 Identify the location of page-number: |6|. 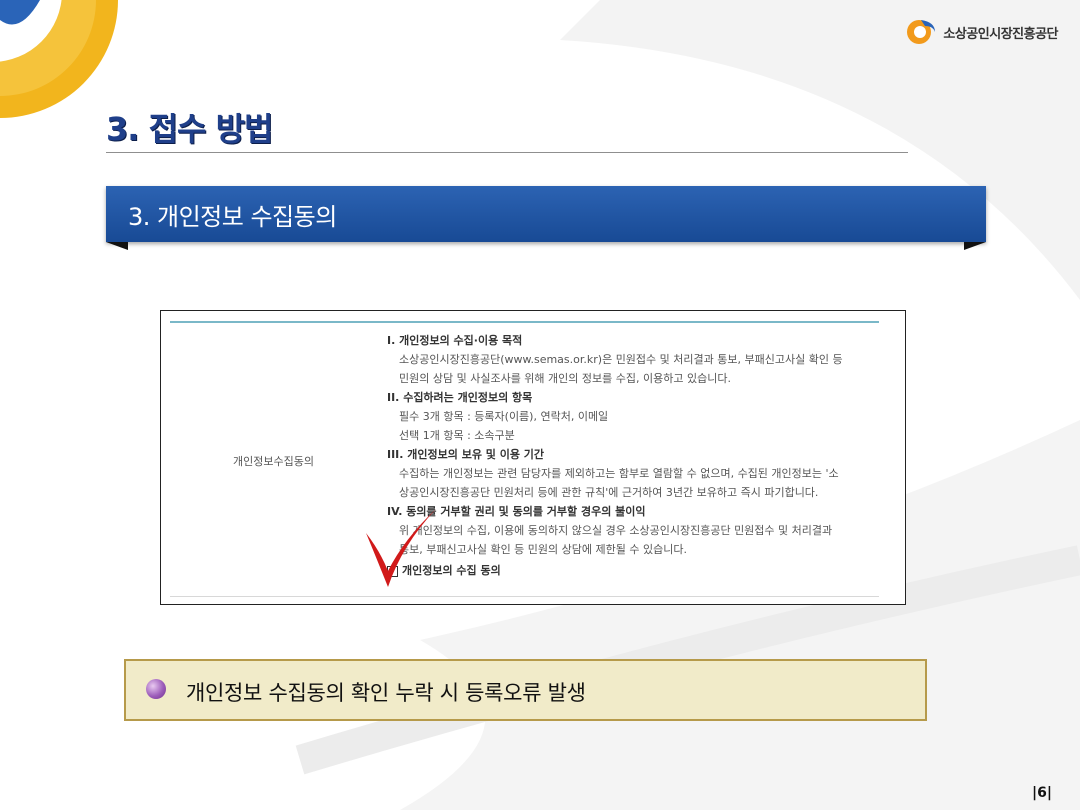
(1042, 793).